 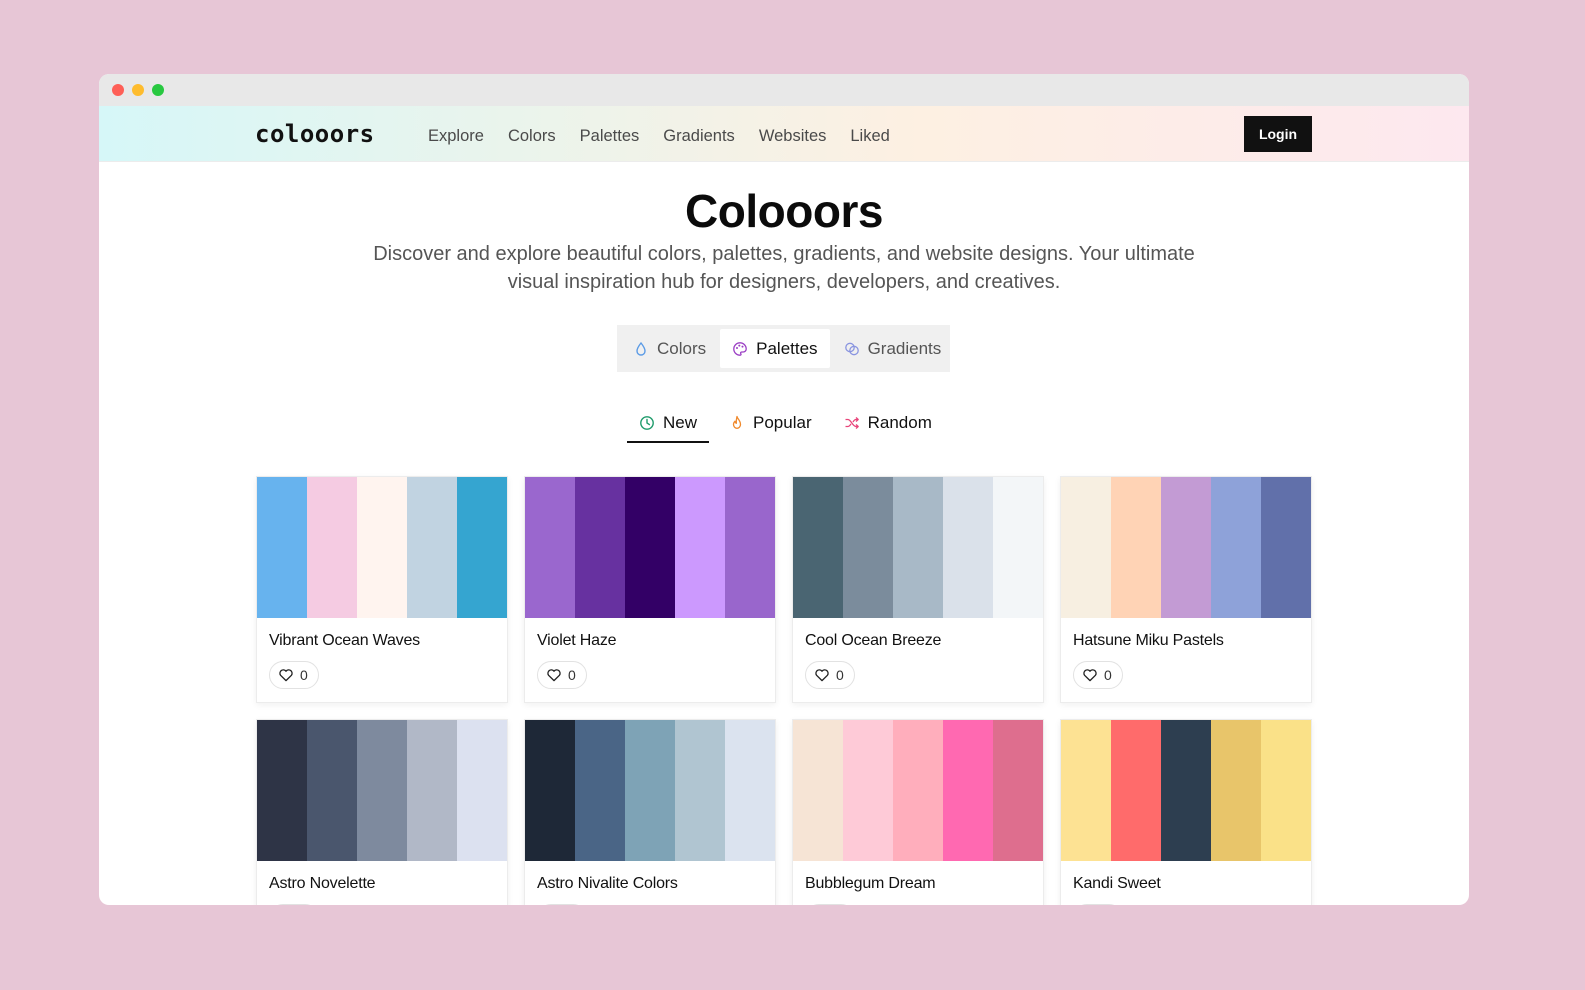 I want to click on palette-card: Astro Novelette 0, so click(x=382, y=812).